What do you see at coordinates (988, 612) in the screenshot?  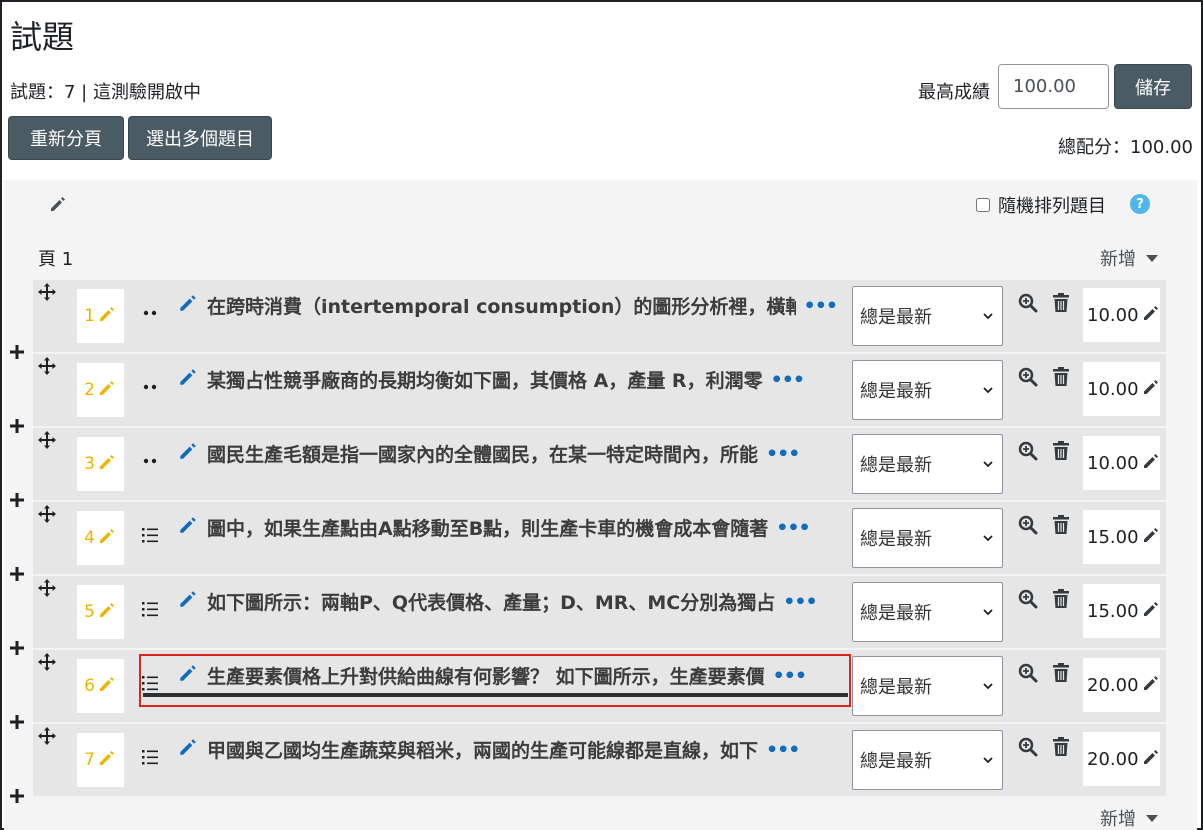 I see `chevron-down-icon` at bounding box center [988, 612].